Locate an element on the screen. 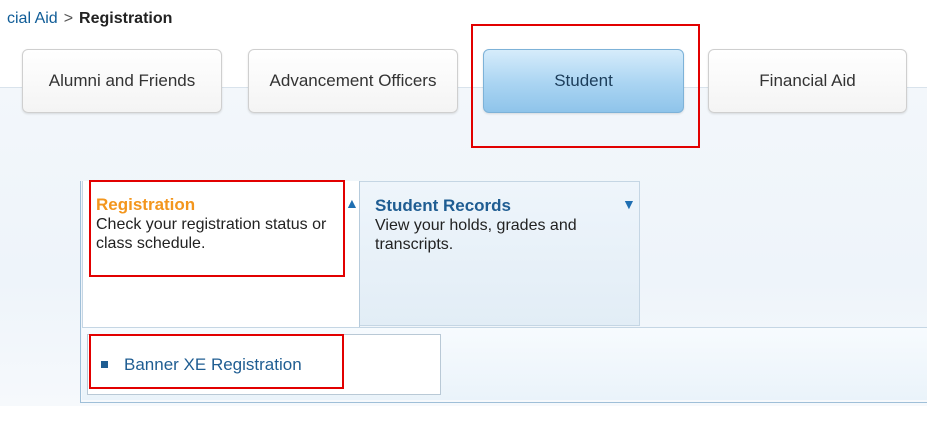 This screenshot has height=426, width=927. submenu-item-banner-xe-registration: Banner XE Registration is located at coordinates (264, 364).